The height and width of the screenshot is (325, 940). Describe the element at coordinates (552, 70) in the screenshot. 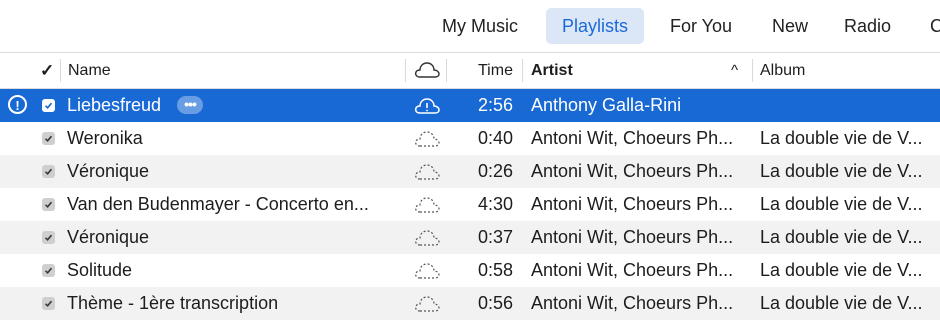

I see `header-artist: Artist` at that location.